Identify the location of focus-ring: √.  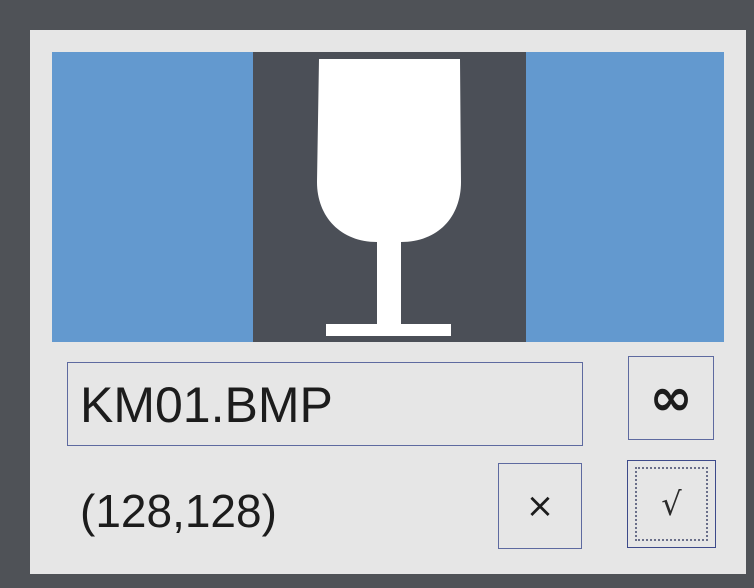
(671, 504).